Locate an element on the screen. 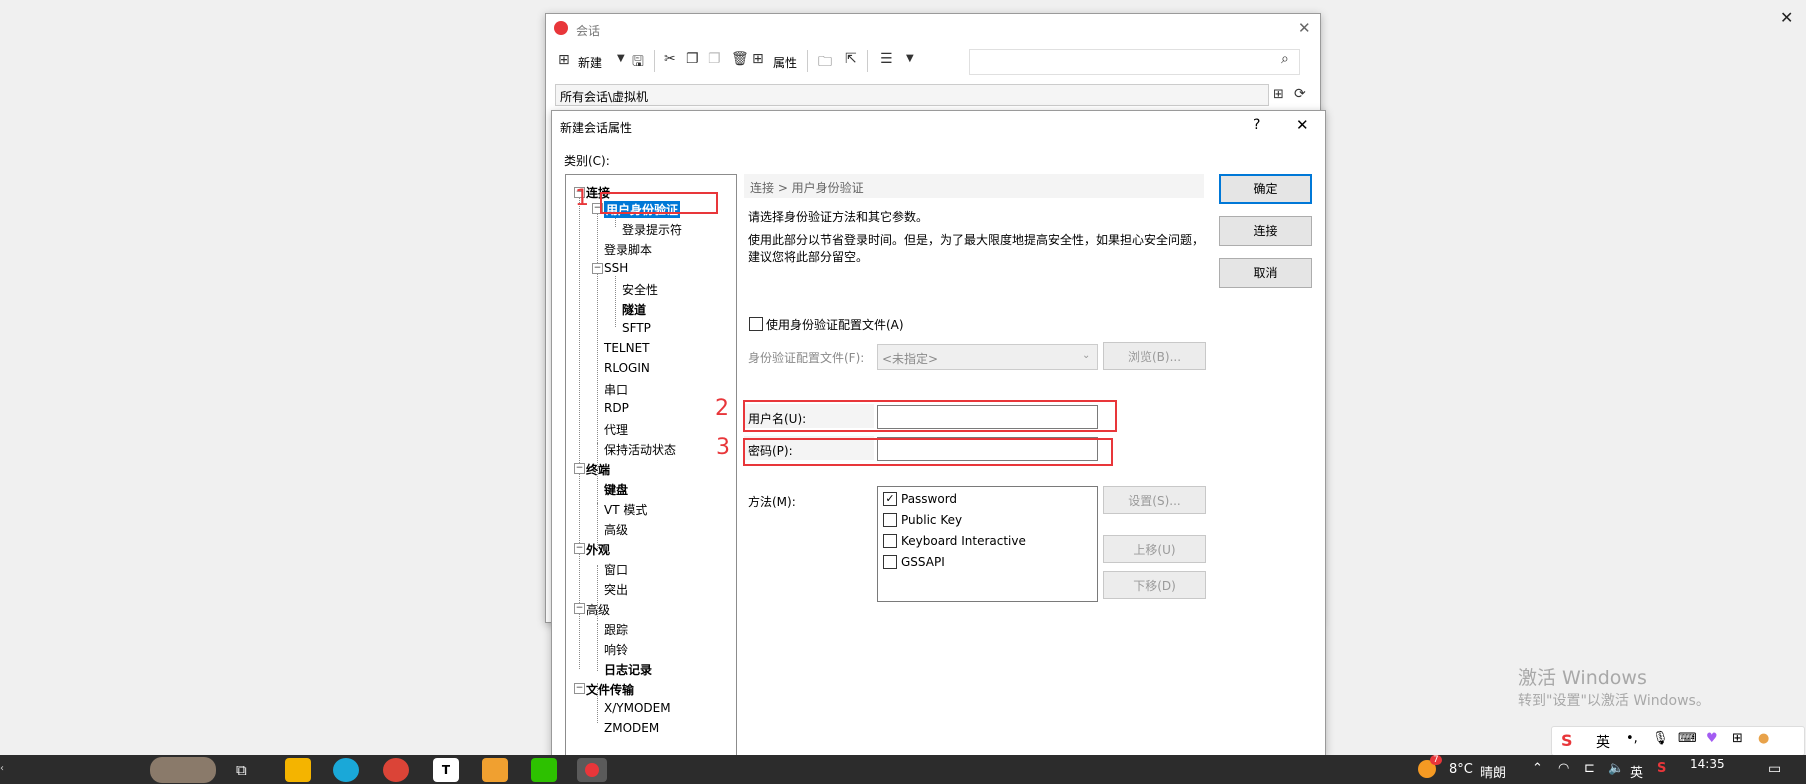 This screenshot has height=784, width=1806. weather-temp: 8°C is located at coordinates (1461, 769).